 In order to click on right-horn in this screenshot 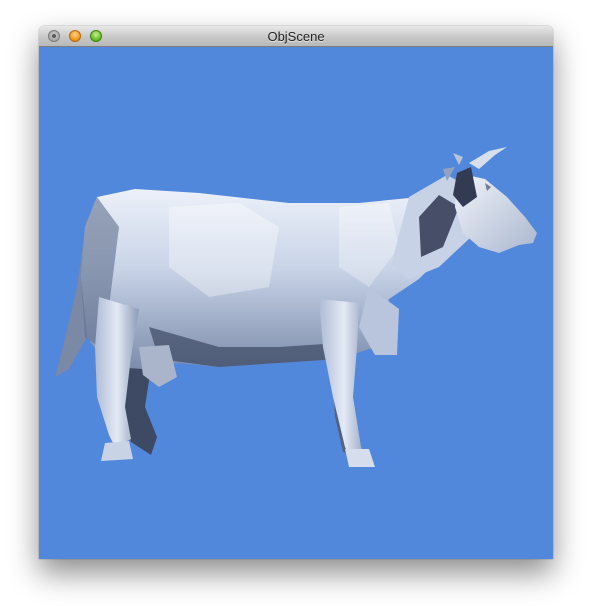, I will do `click(488, 158)`.